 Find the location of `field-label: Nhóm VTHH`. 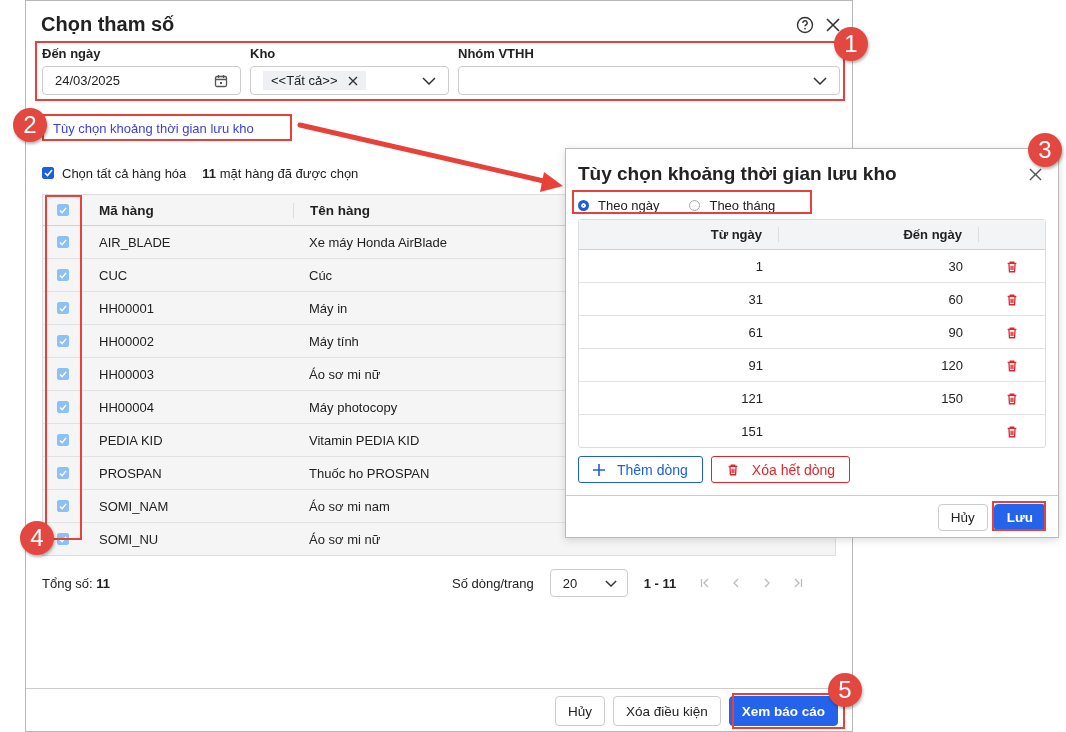

field-label: Nhóm VTHH is located at coordinates (496, 53).